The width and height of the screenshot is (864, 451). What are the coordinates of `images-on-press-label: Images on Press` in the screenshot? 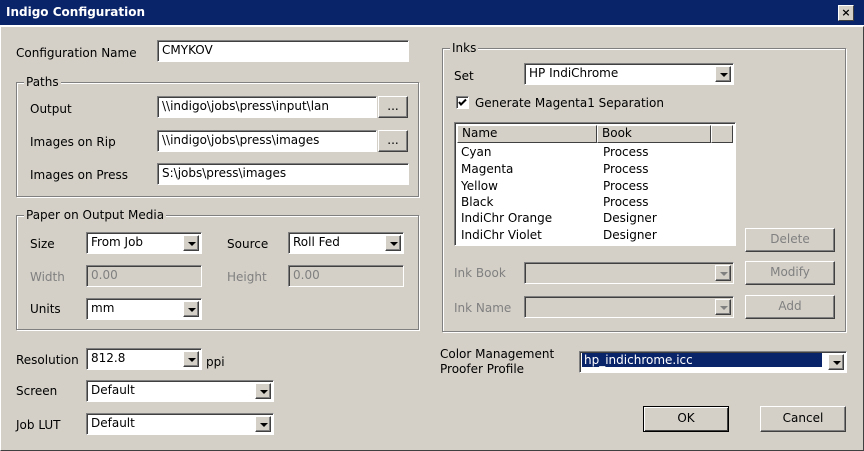 It's located at (79, 175).